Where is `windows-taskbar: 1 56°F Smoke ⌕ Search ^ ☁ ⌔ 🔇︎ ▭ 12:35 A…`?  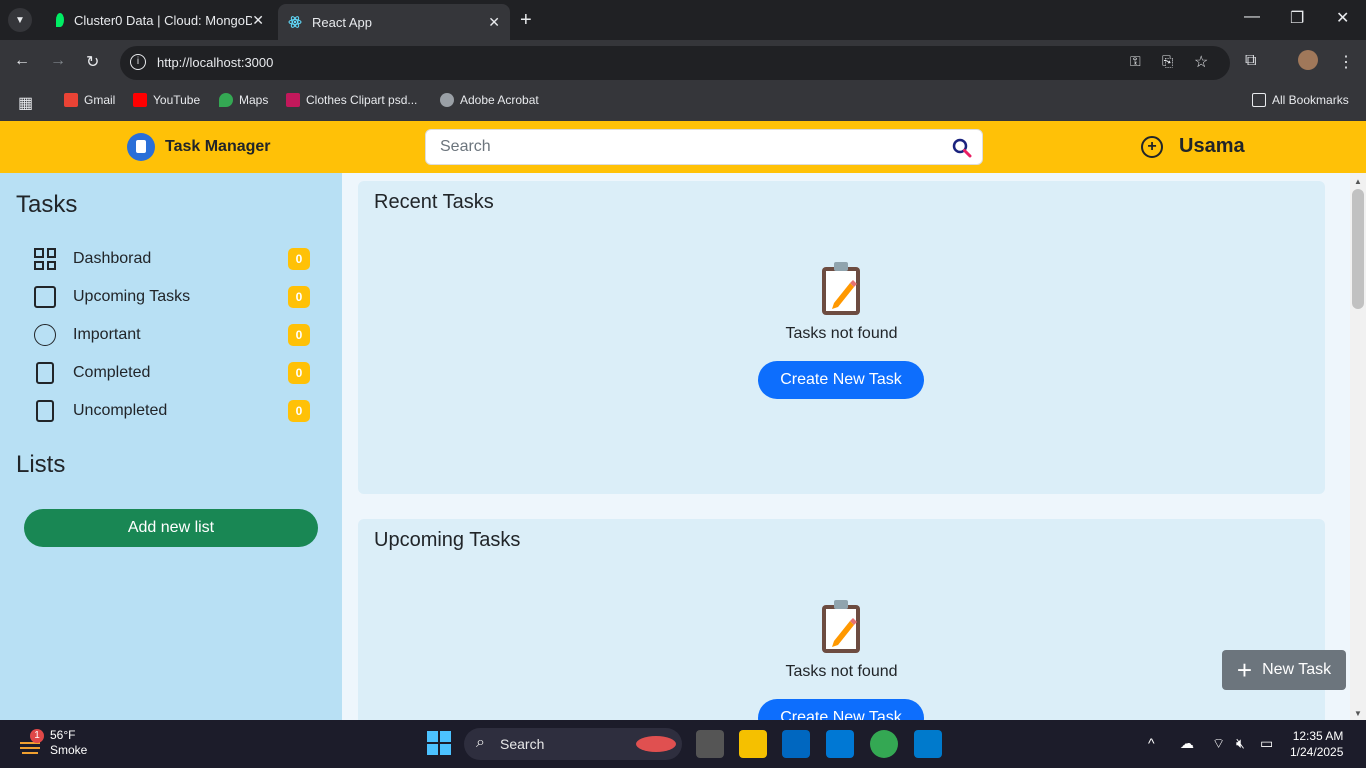 windows-taskbar: 1 56°F Smoke ⌕ Search ^ ☁ ⌔ 🔇︎ ▭ 12:35 A… is located at coordinates (683, 744).